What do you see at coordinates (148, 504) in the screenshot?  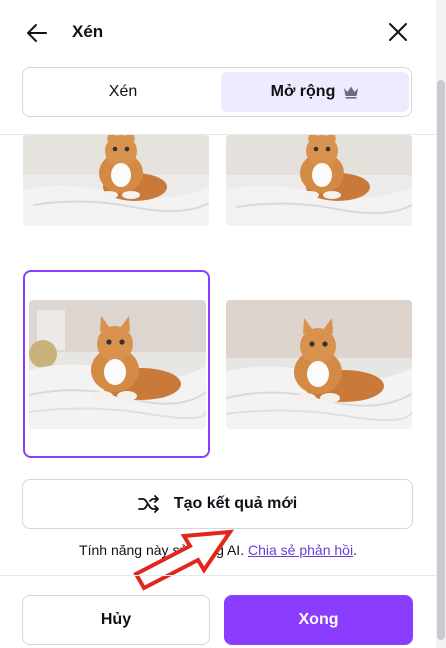 I see `shuffle-icon` at bounding box center [148, 504].